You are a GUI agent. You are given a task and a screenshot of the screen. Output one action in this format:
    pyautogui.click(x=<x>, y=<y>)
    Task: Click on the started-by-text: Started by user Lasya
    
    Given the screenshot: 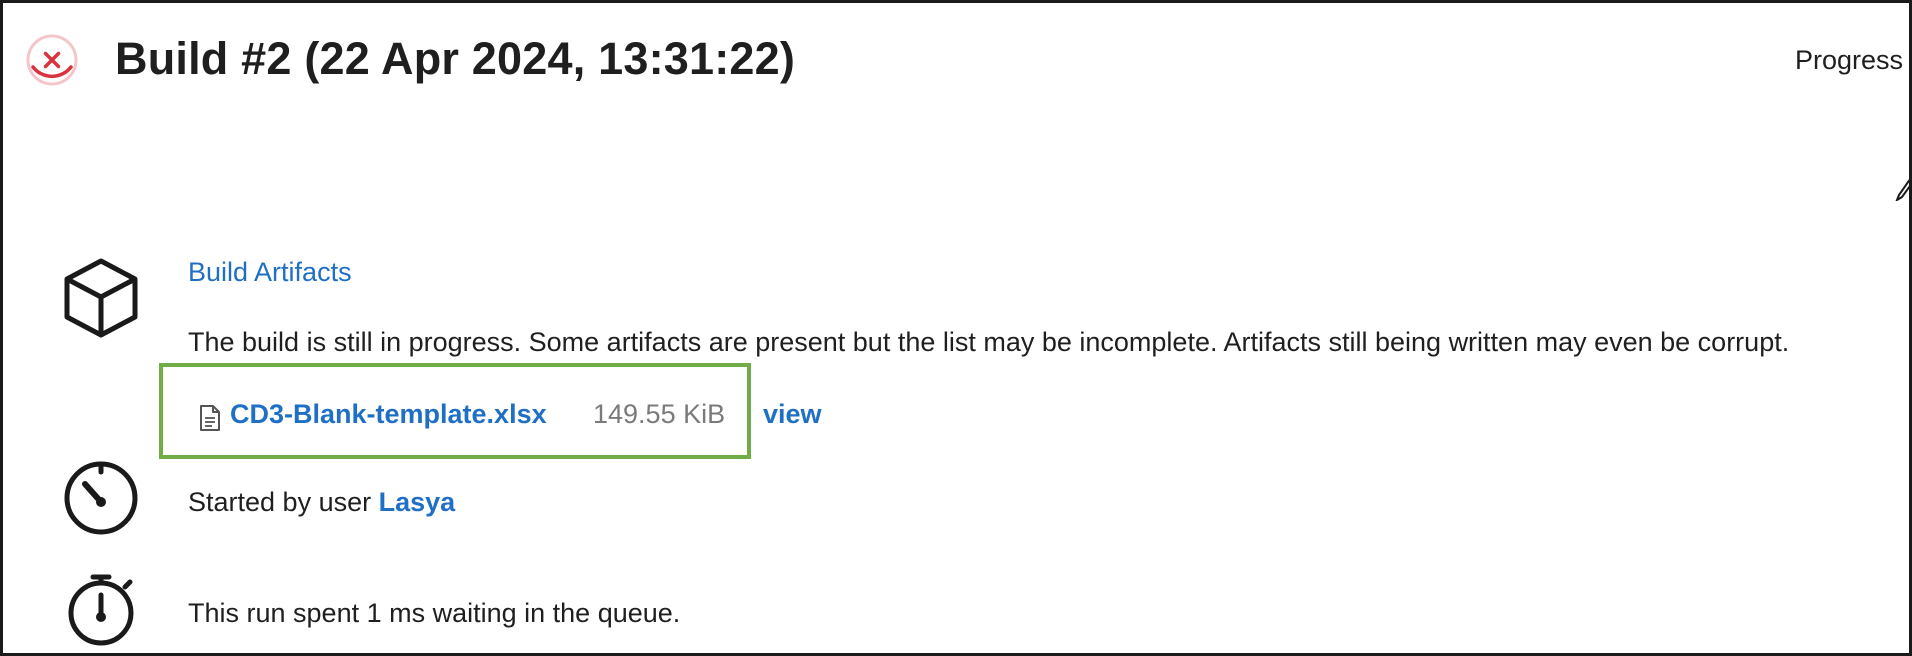 What is the action you would take?
    pyautogui.click(x=321, y=502)
    